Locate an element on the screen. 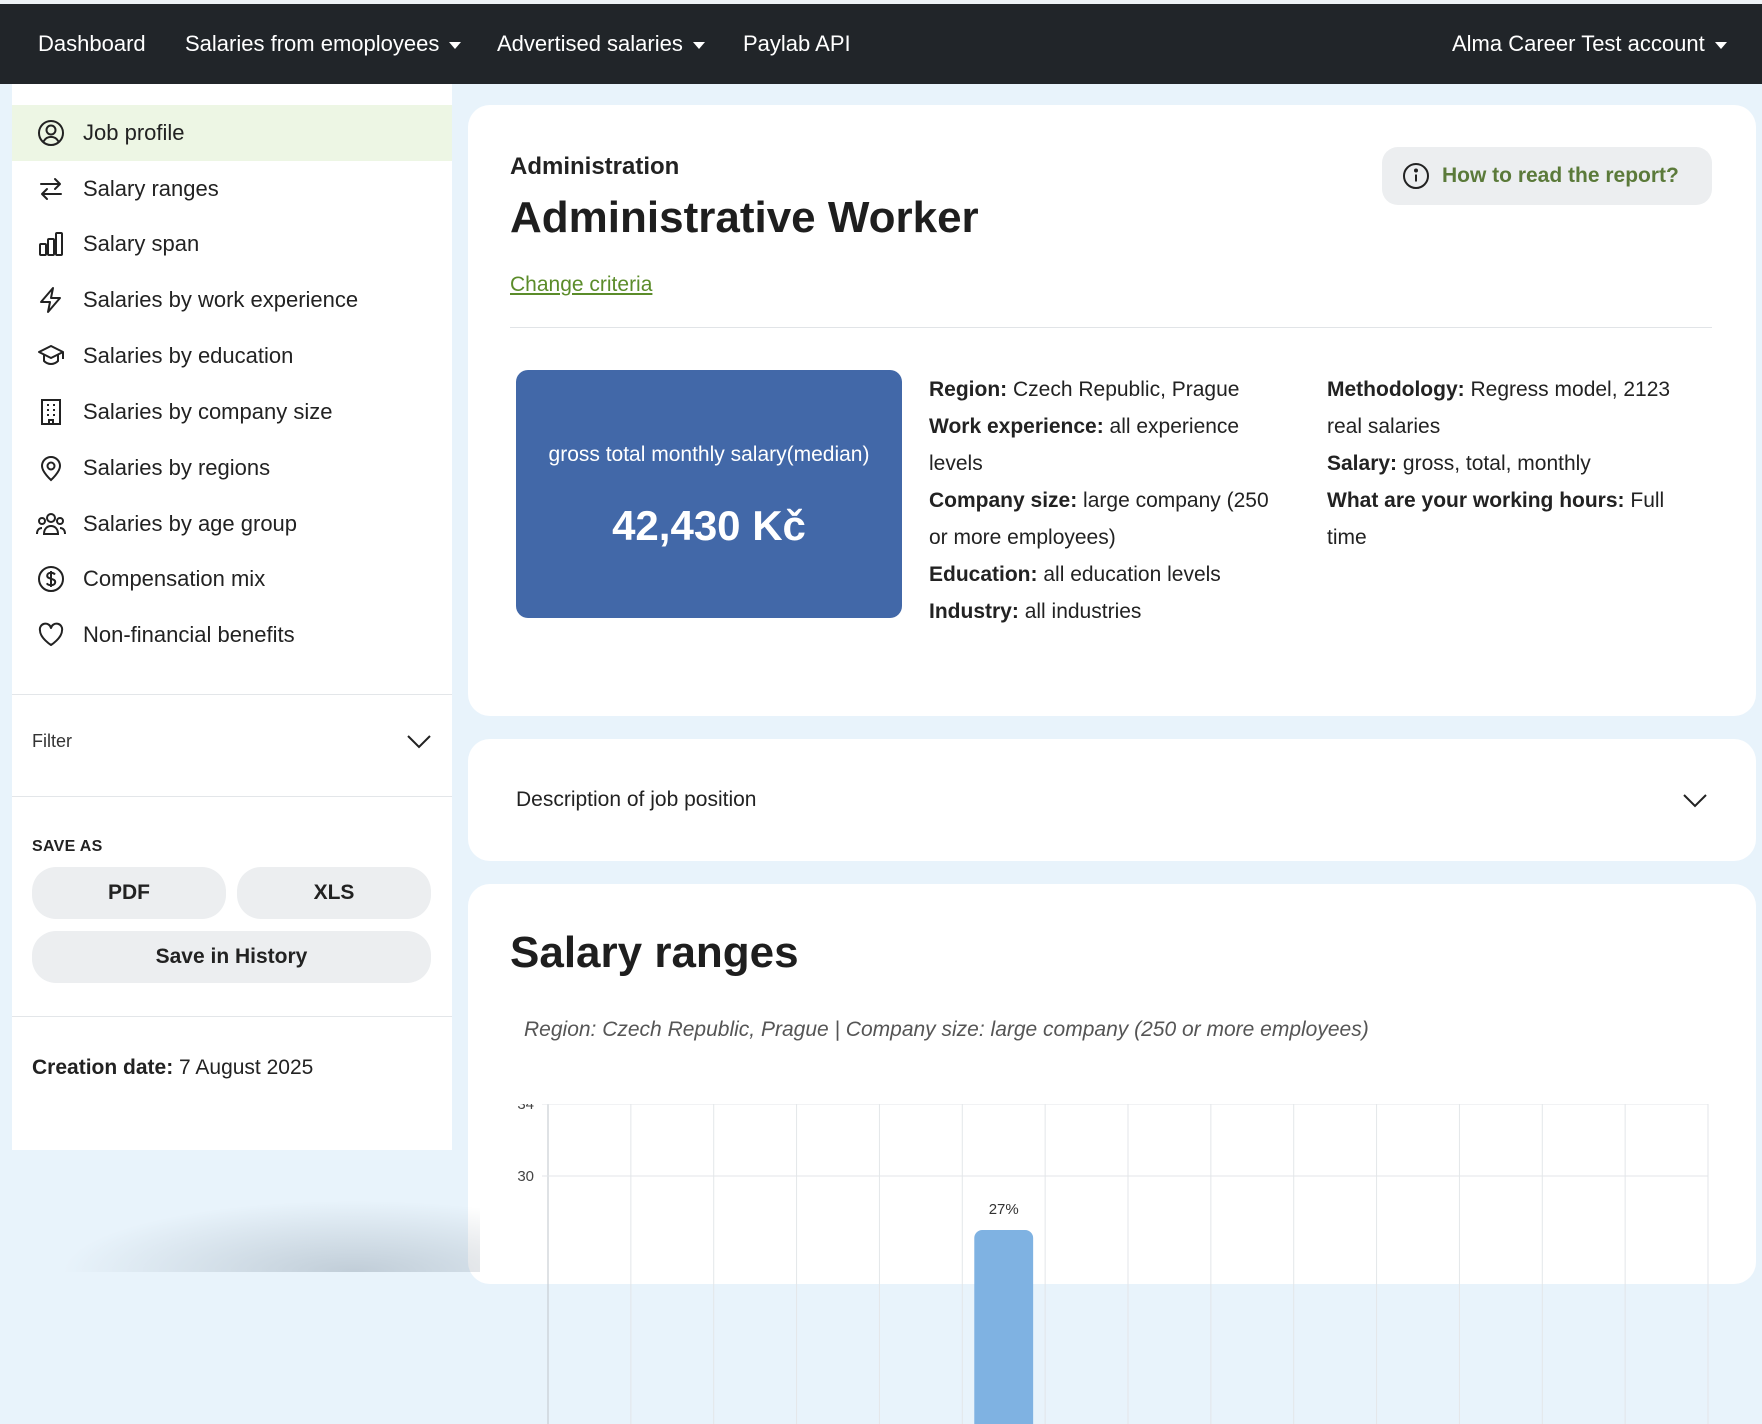  nav-advertised-salaries: Advertised salaries is located at coordinates (601, 44).